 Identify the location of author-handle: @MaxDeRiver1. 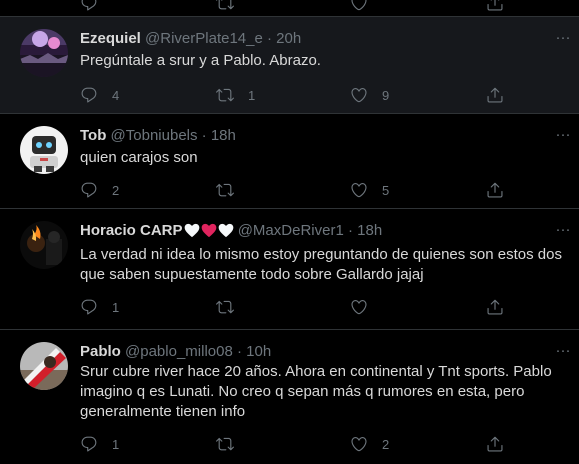
(291, 230).